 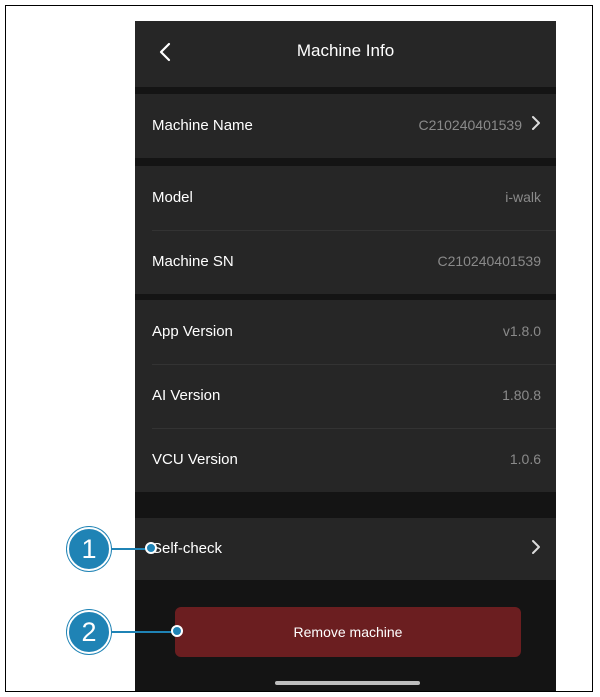 I want to click on remove-machine-button: Remove machine, so click(x=348, y=632).